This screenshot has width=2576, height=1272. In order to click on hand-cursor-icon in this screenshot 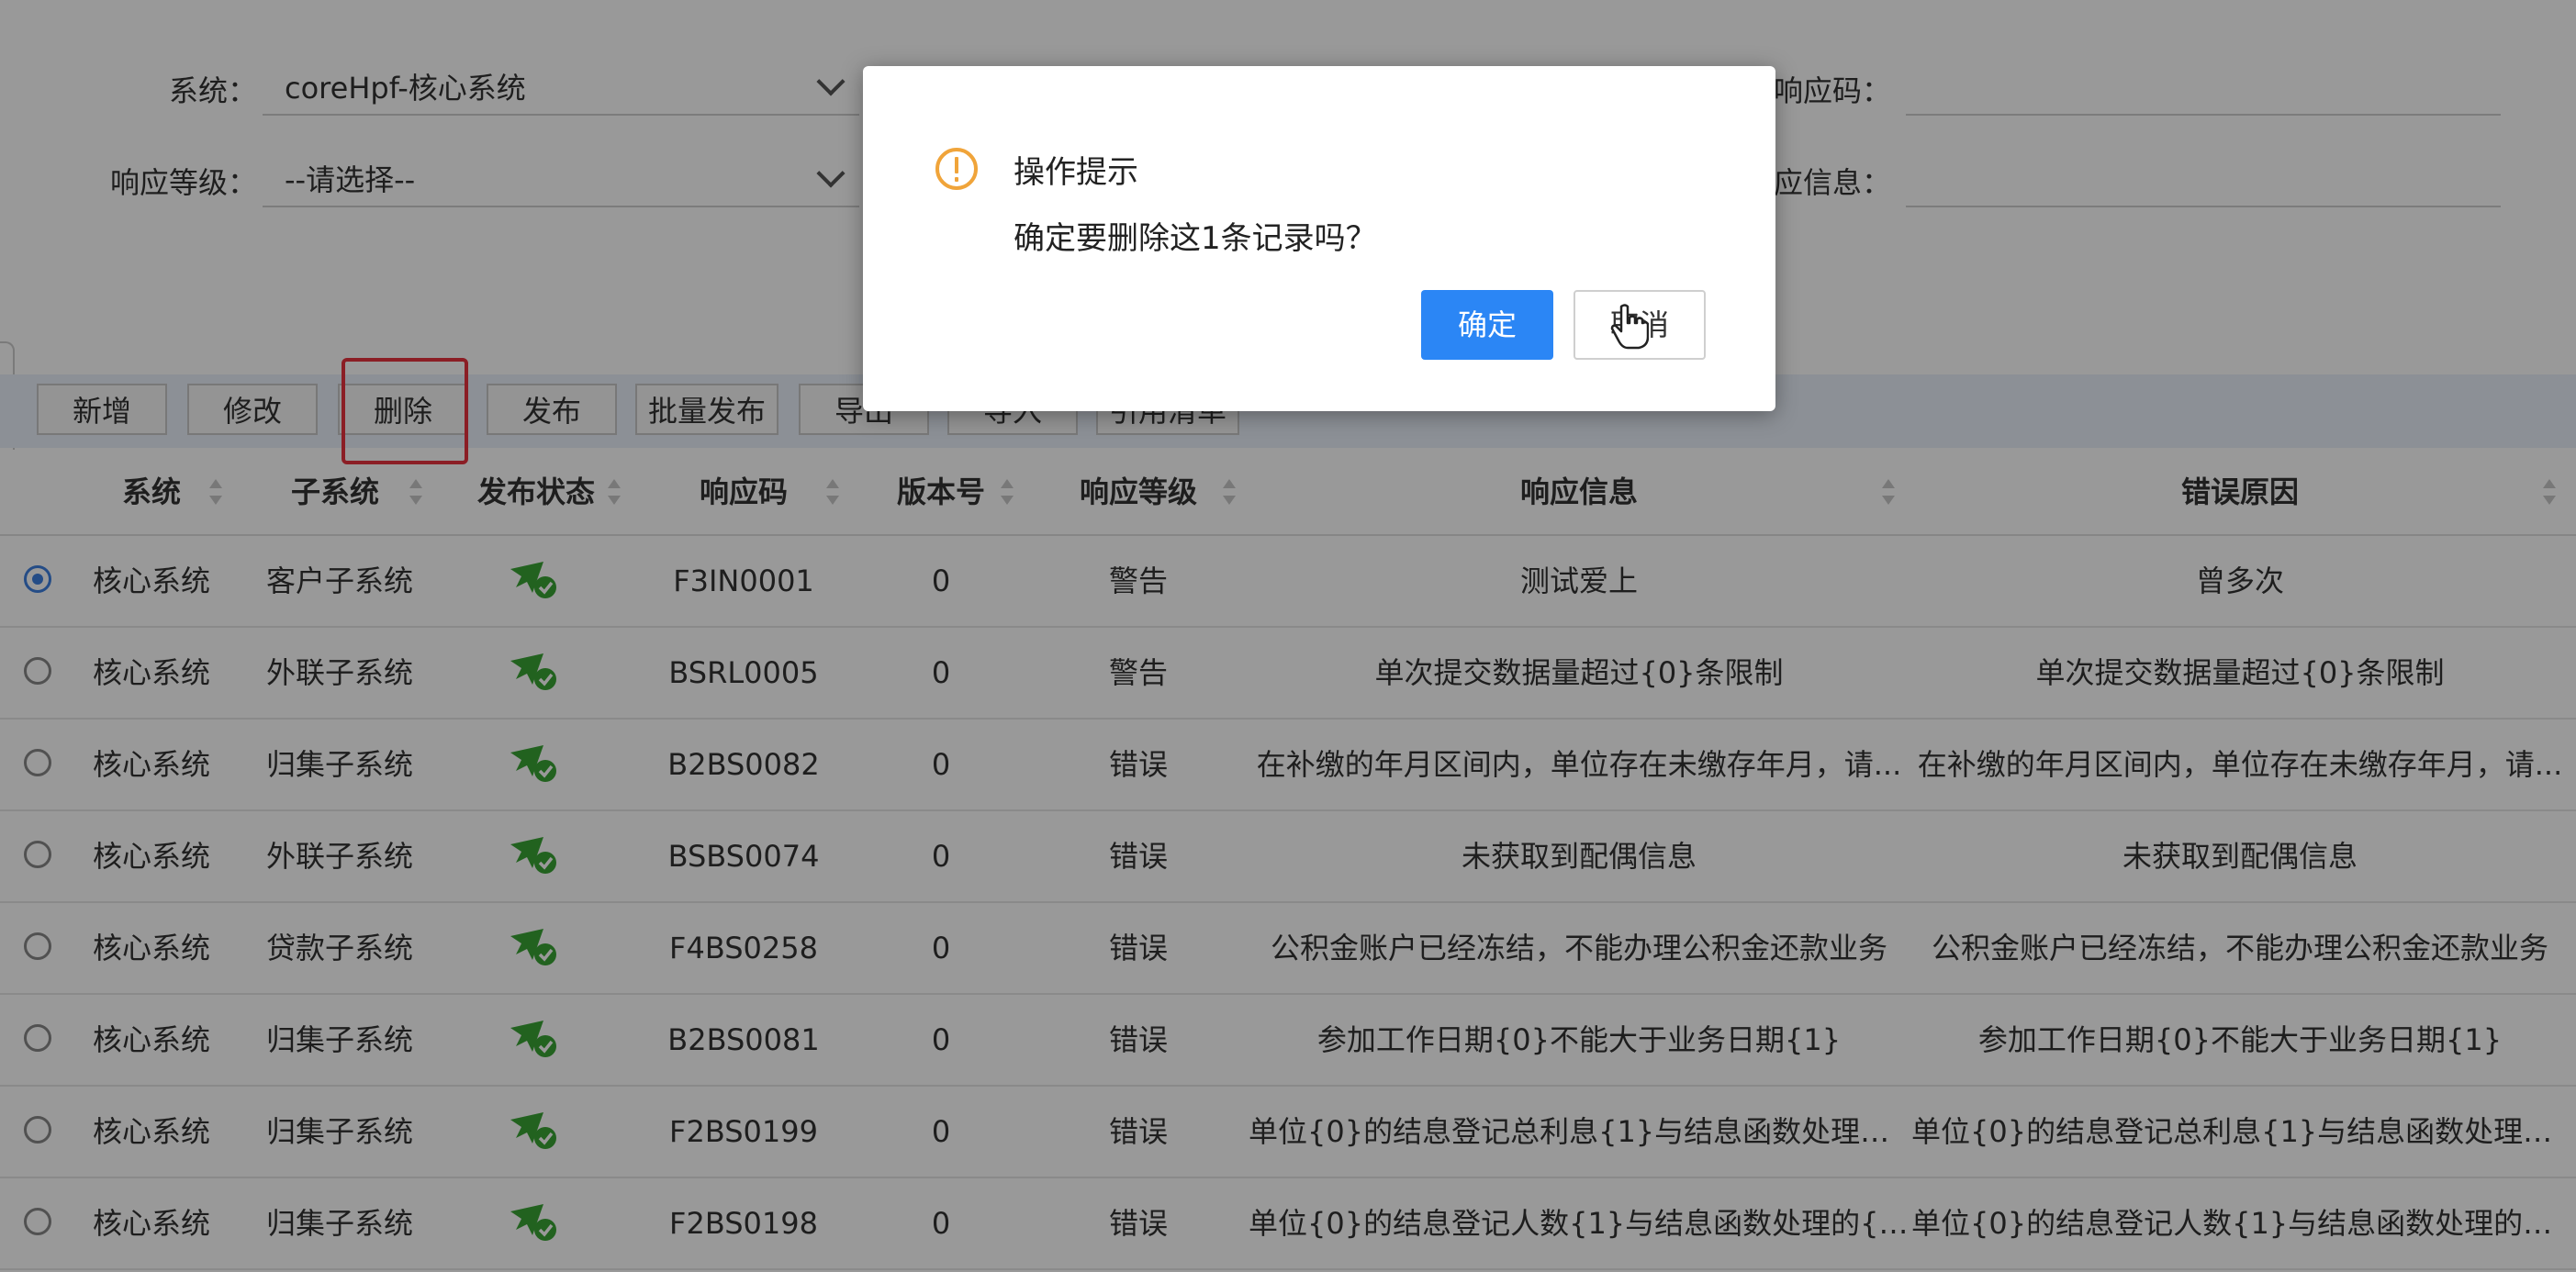, I will do `click(1629, 327)`.